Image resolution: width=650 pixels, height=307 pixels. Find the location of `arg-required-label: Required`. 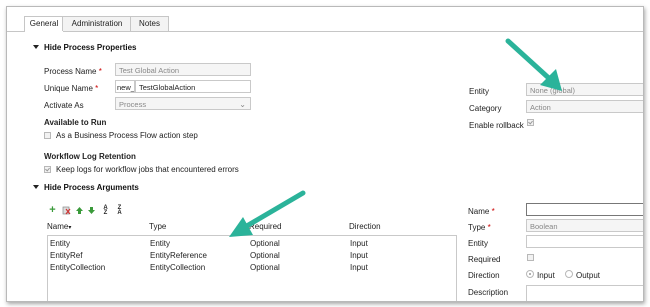

arg-required-label: Required is located at coordinates (484, 259).